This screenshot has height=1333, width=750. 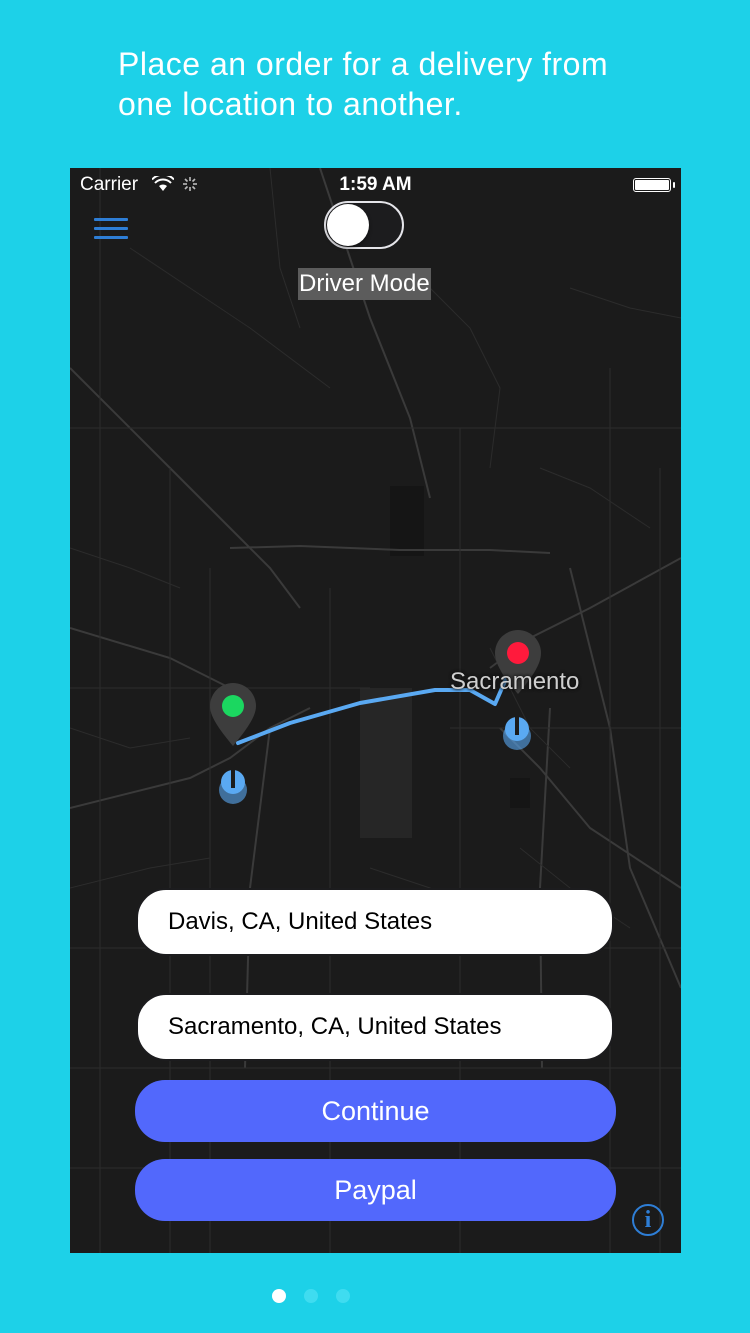 What do you see at coordinates (375, 1027) in the screenshot?
I see `dropoff-location-field: Sacramento, CA, United States` at bounding box center [375, 1027].